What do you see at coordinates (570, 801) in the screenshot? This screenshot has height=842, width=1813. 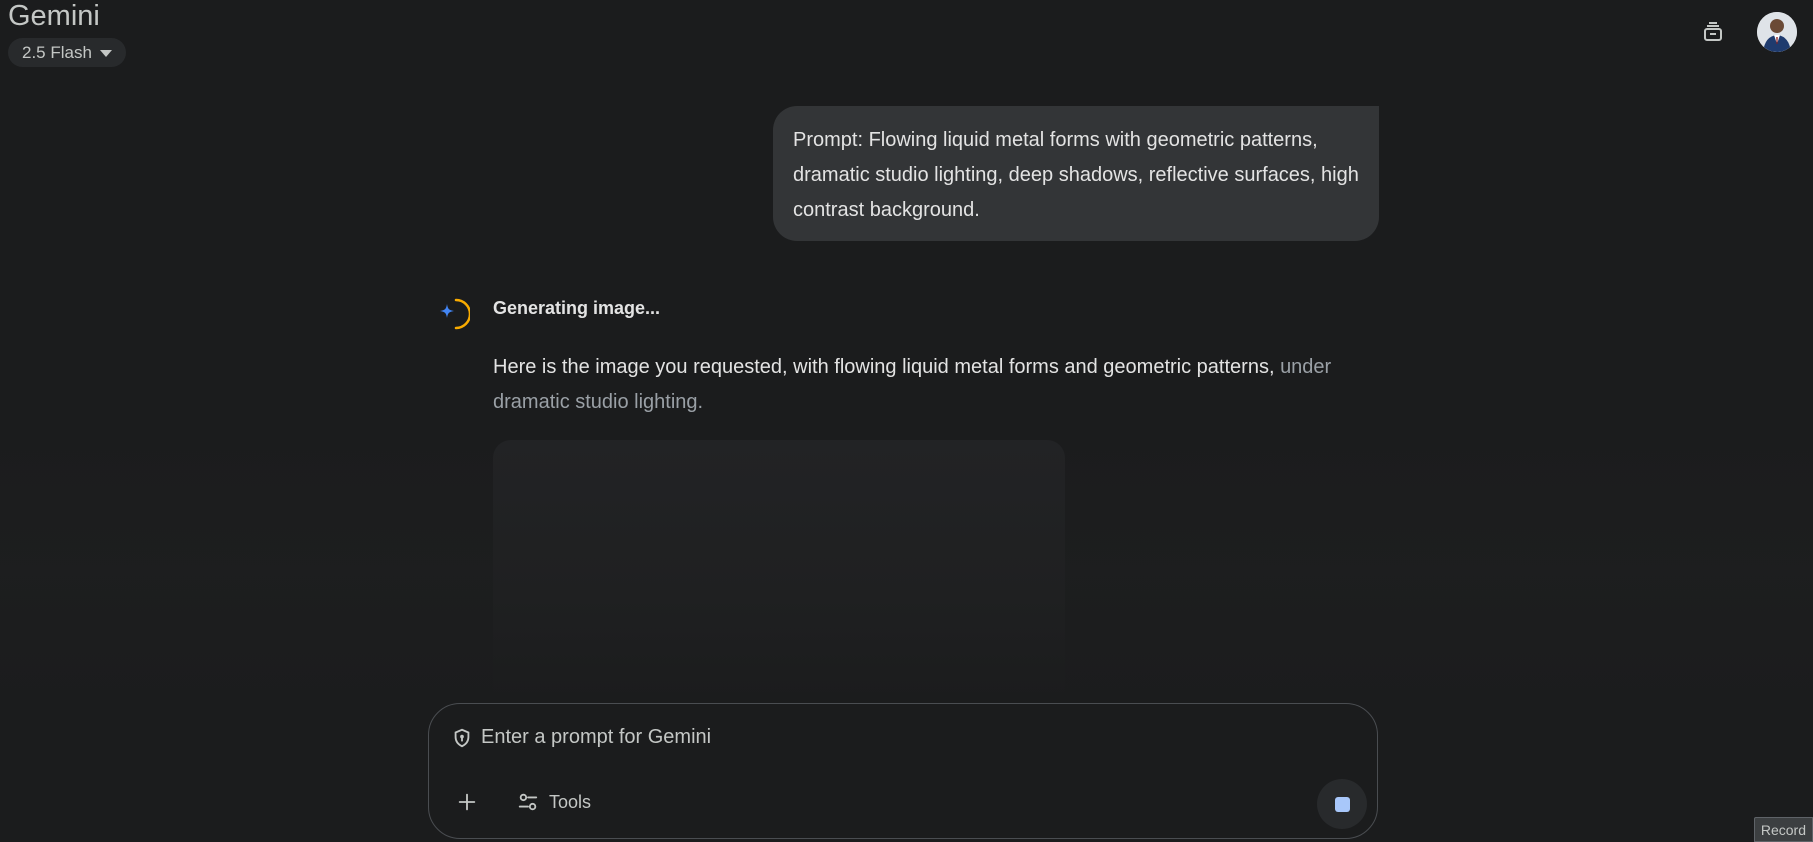 I see `tools-label: Tools` at bounding box center [570, 801].